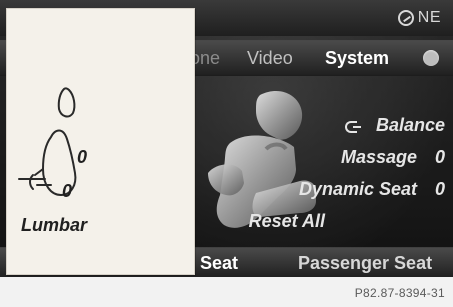 Image resolution: width=453 pixels, height=307 pixels. I want to click on option-balance: Balance, so click(394, 125).